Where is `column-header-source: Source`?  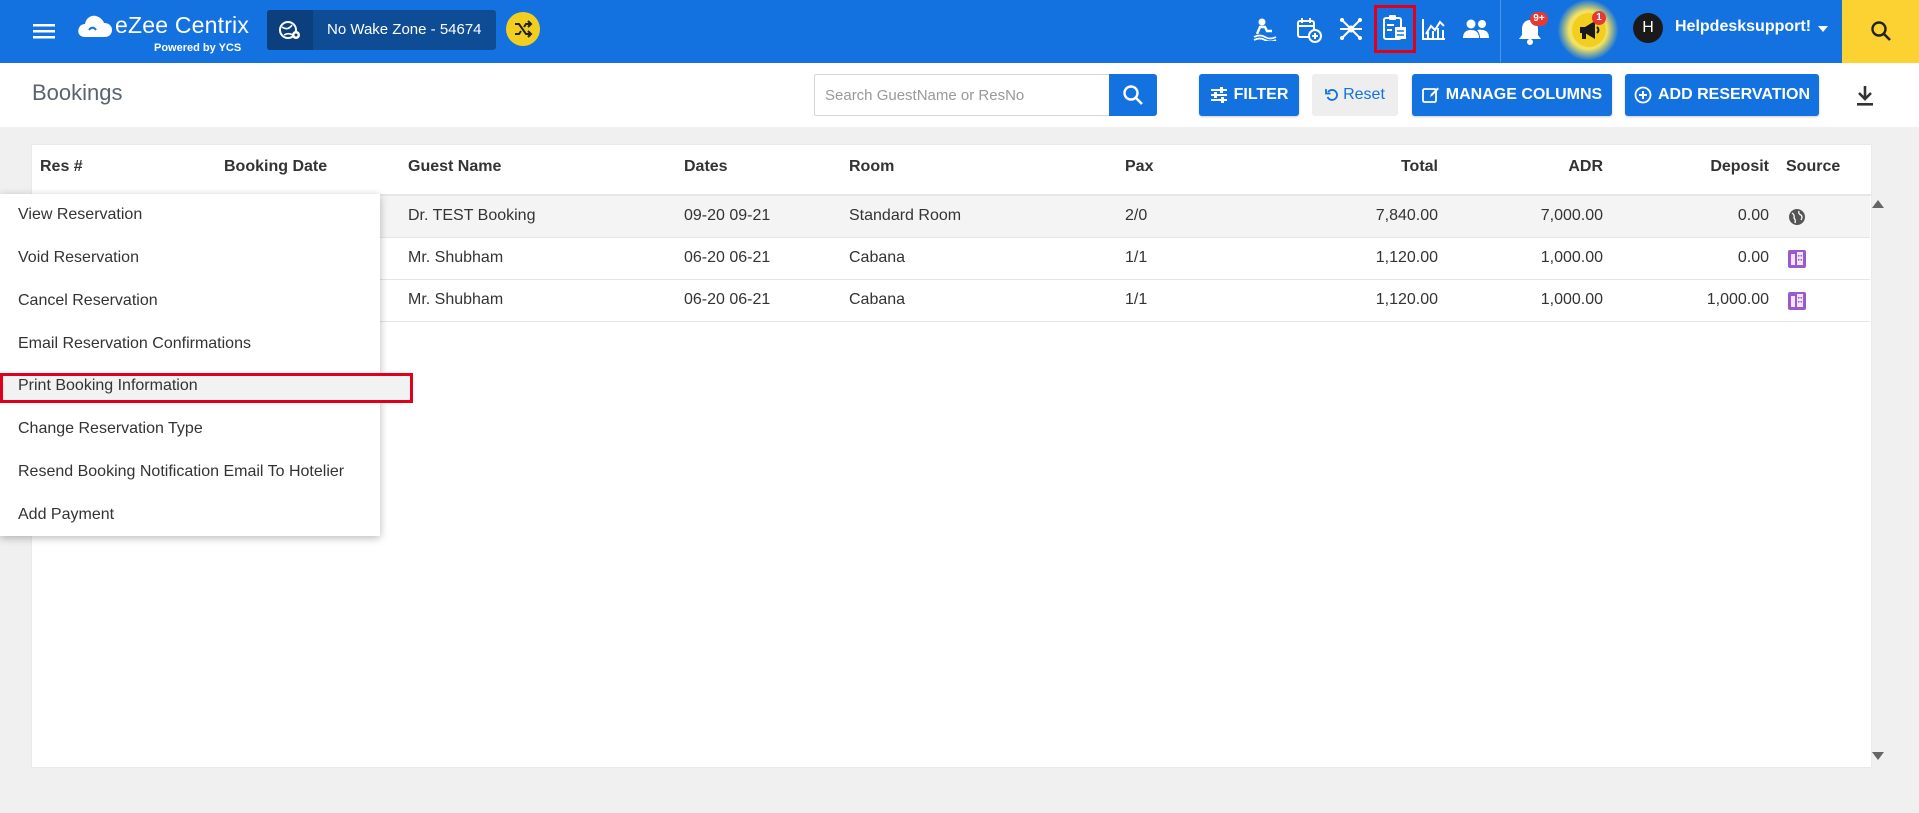
column-header-source: Source is located at coordinates (1813, 167).